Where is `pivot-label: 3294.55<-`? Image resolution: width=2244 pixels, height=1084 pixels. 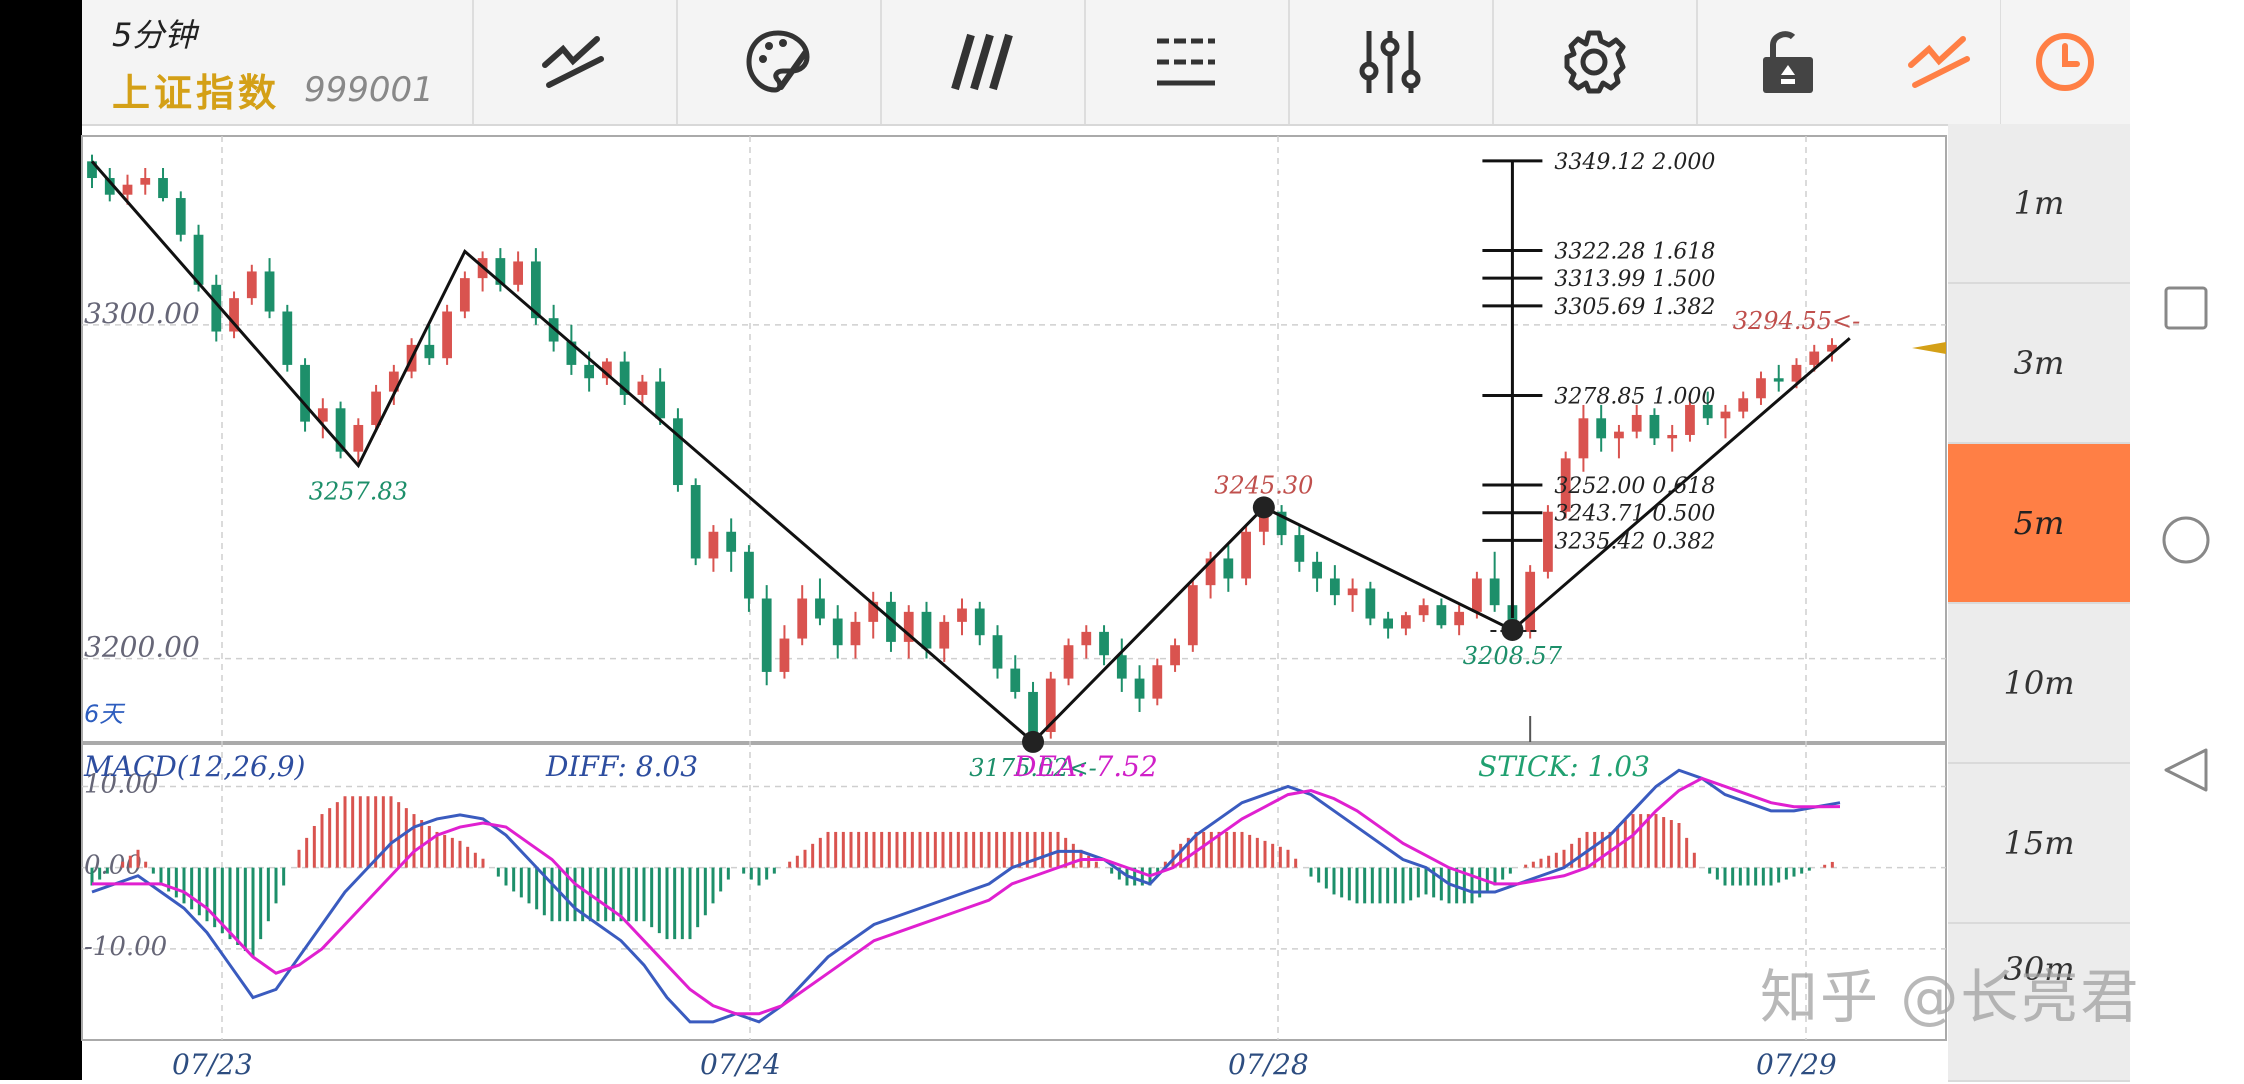
pivot-label: 3294.55<- is located at coordinates (1796, 321).